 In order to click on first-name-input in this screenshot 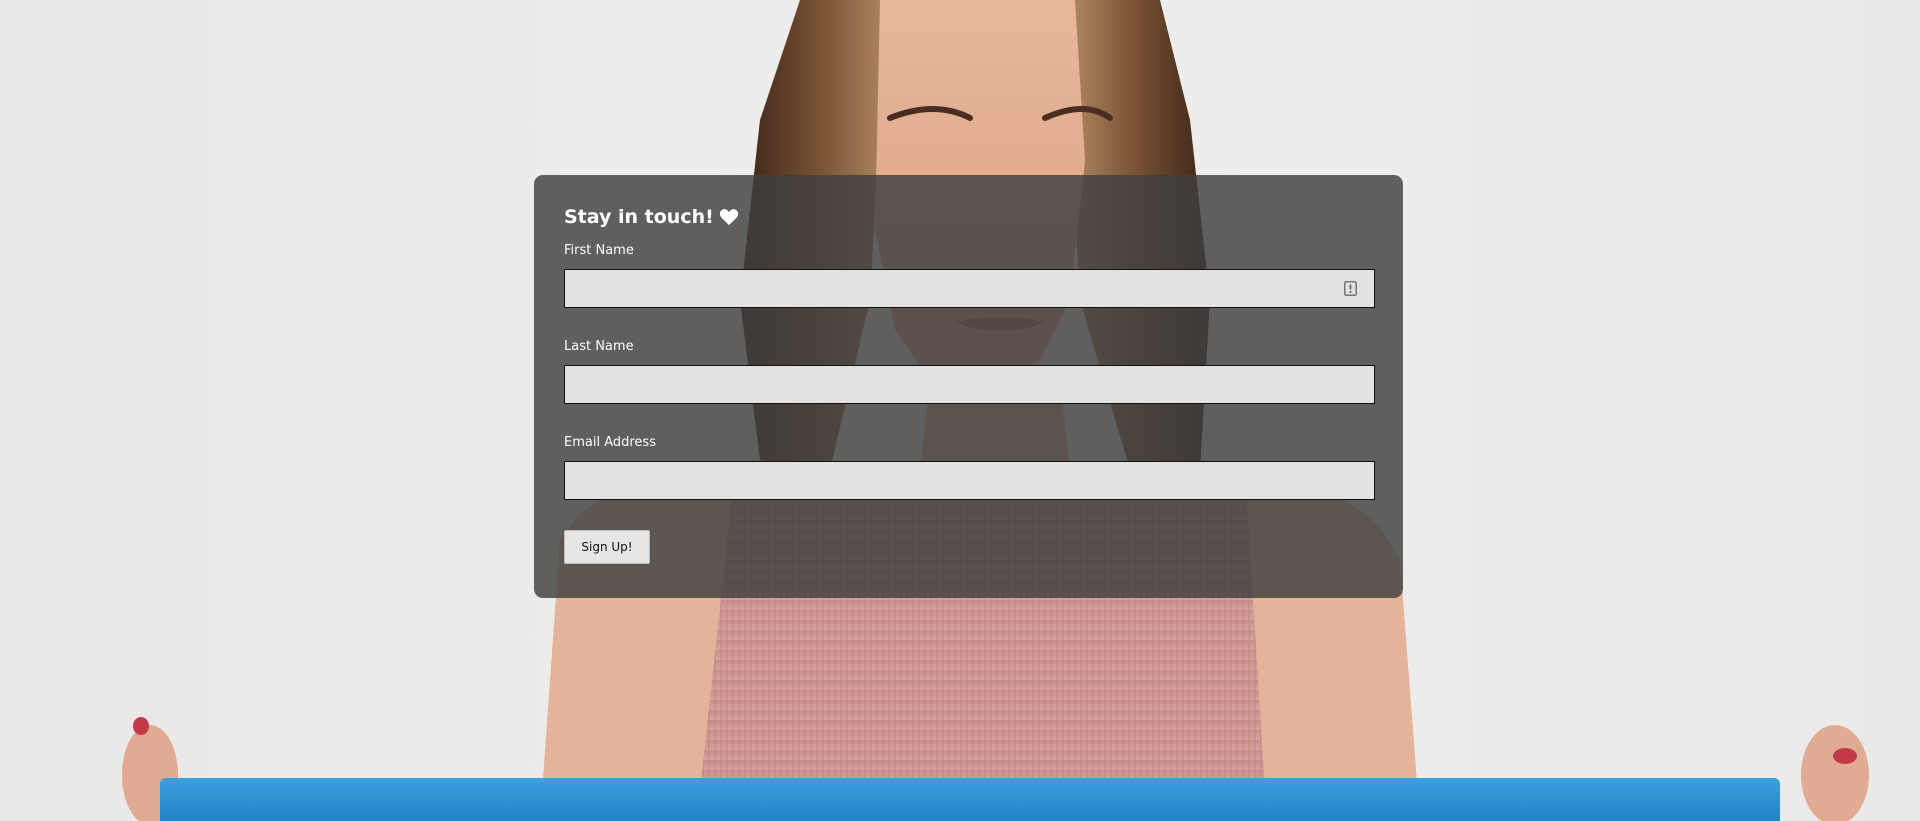, I will do `click(969, 288)`.